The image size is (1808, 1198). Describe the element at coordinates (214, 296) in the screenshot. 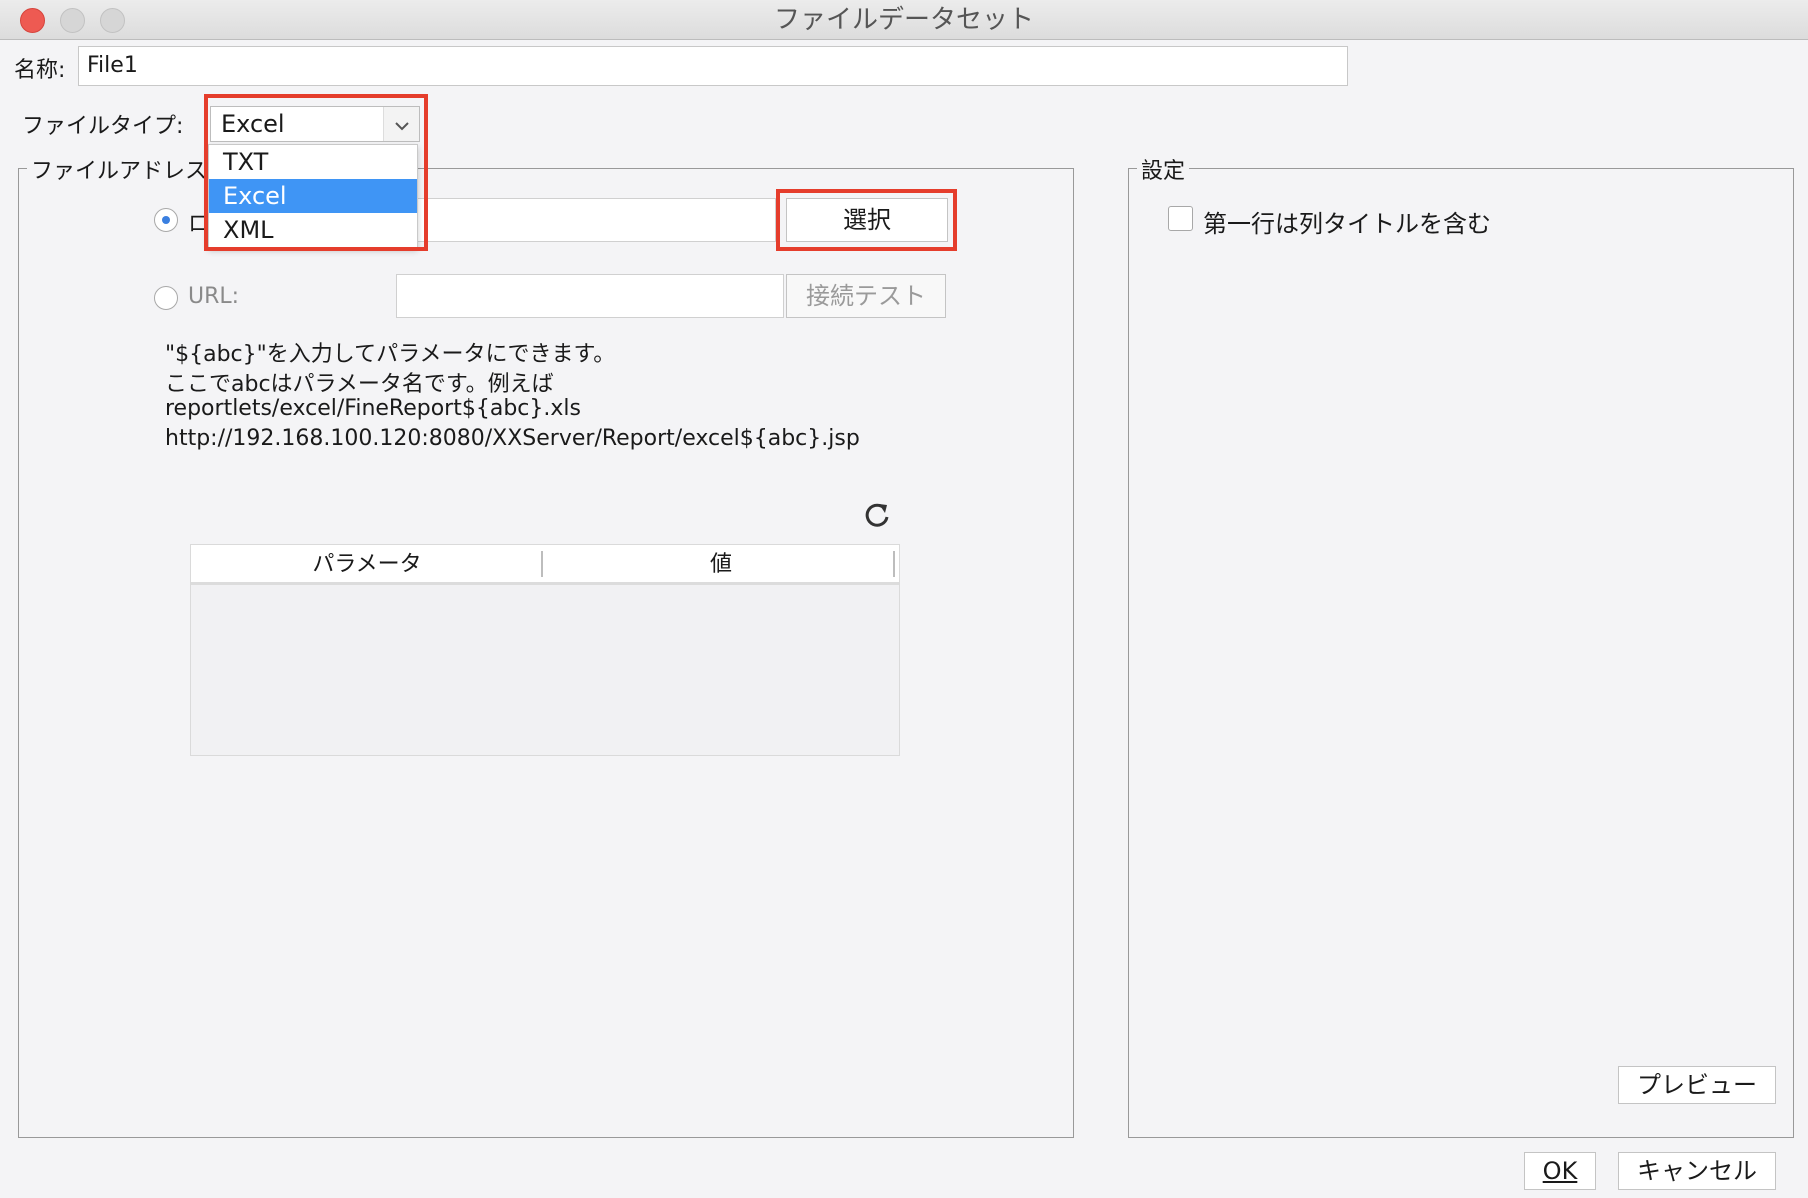

I see `url-radio-label: URL:` at that location.